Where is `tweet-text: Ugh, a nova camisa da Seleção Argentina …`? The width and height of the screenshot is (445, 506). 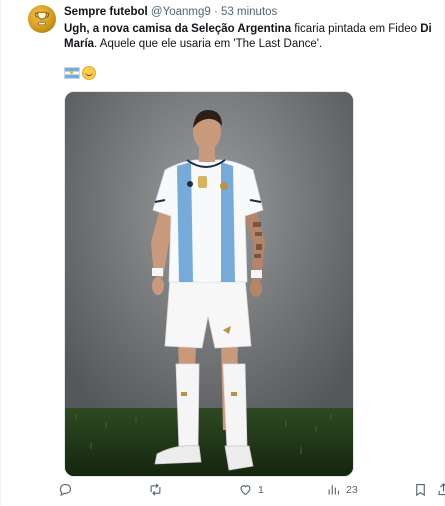 tweet-text: Ugh, a nova camisa da Seleção Argentina … is located at coordinates (249, 37).